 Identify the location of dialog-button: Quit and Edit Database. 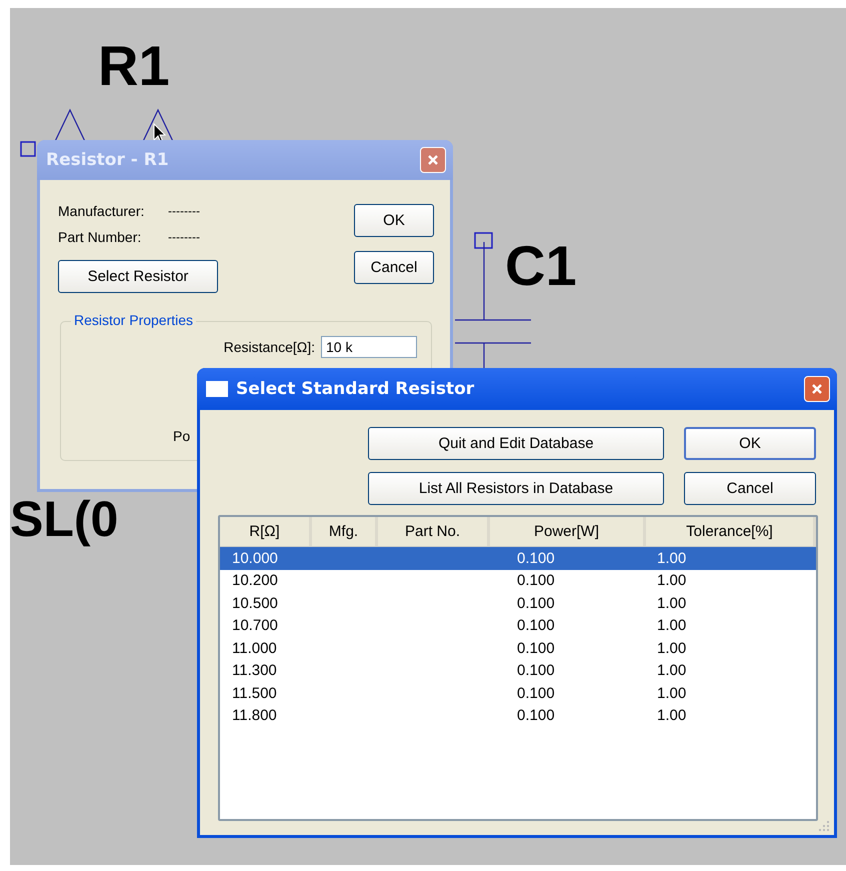
(516, 443).